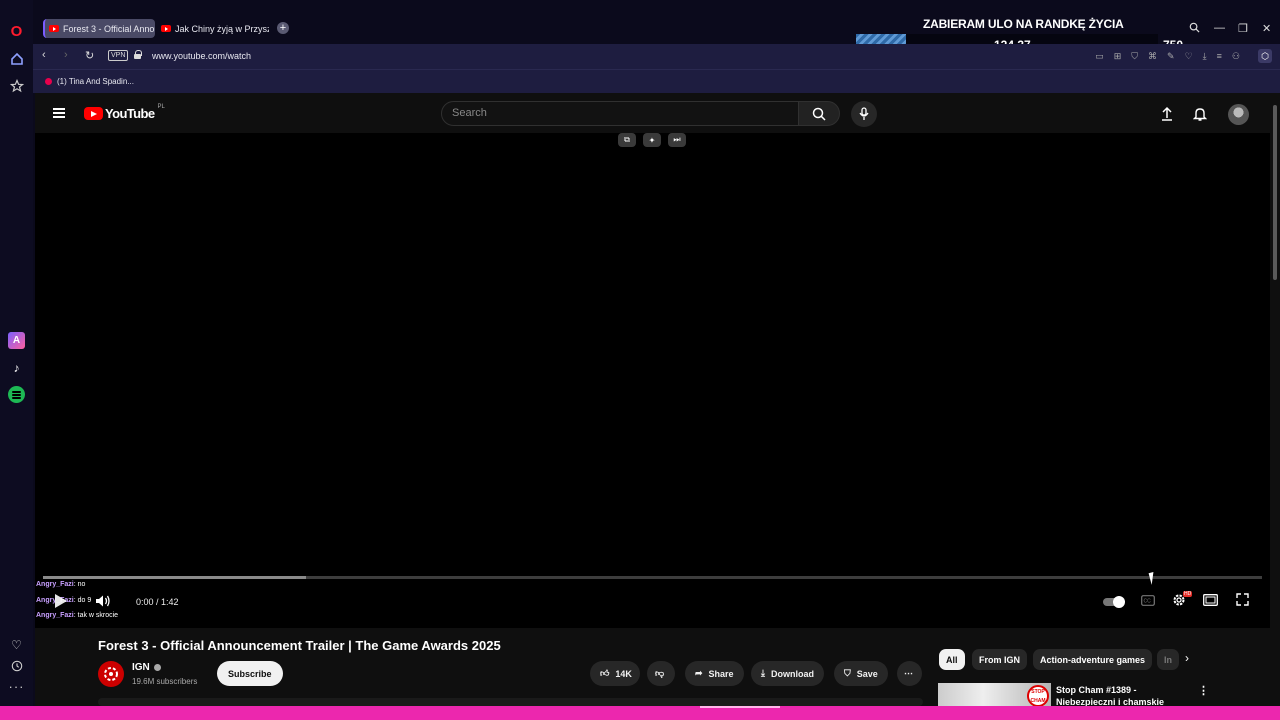  I want to click on easy-setup-icon: ≡, so click(1219, 56).